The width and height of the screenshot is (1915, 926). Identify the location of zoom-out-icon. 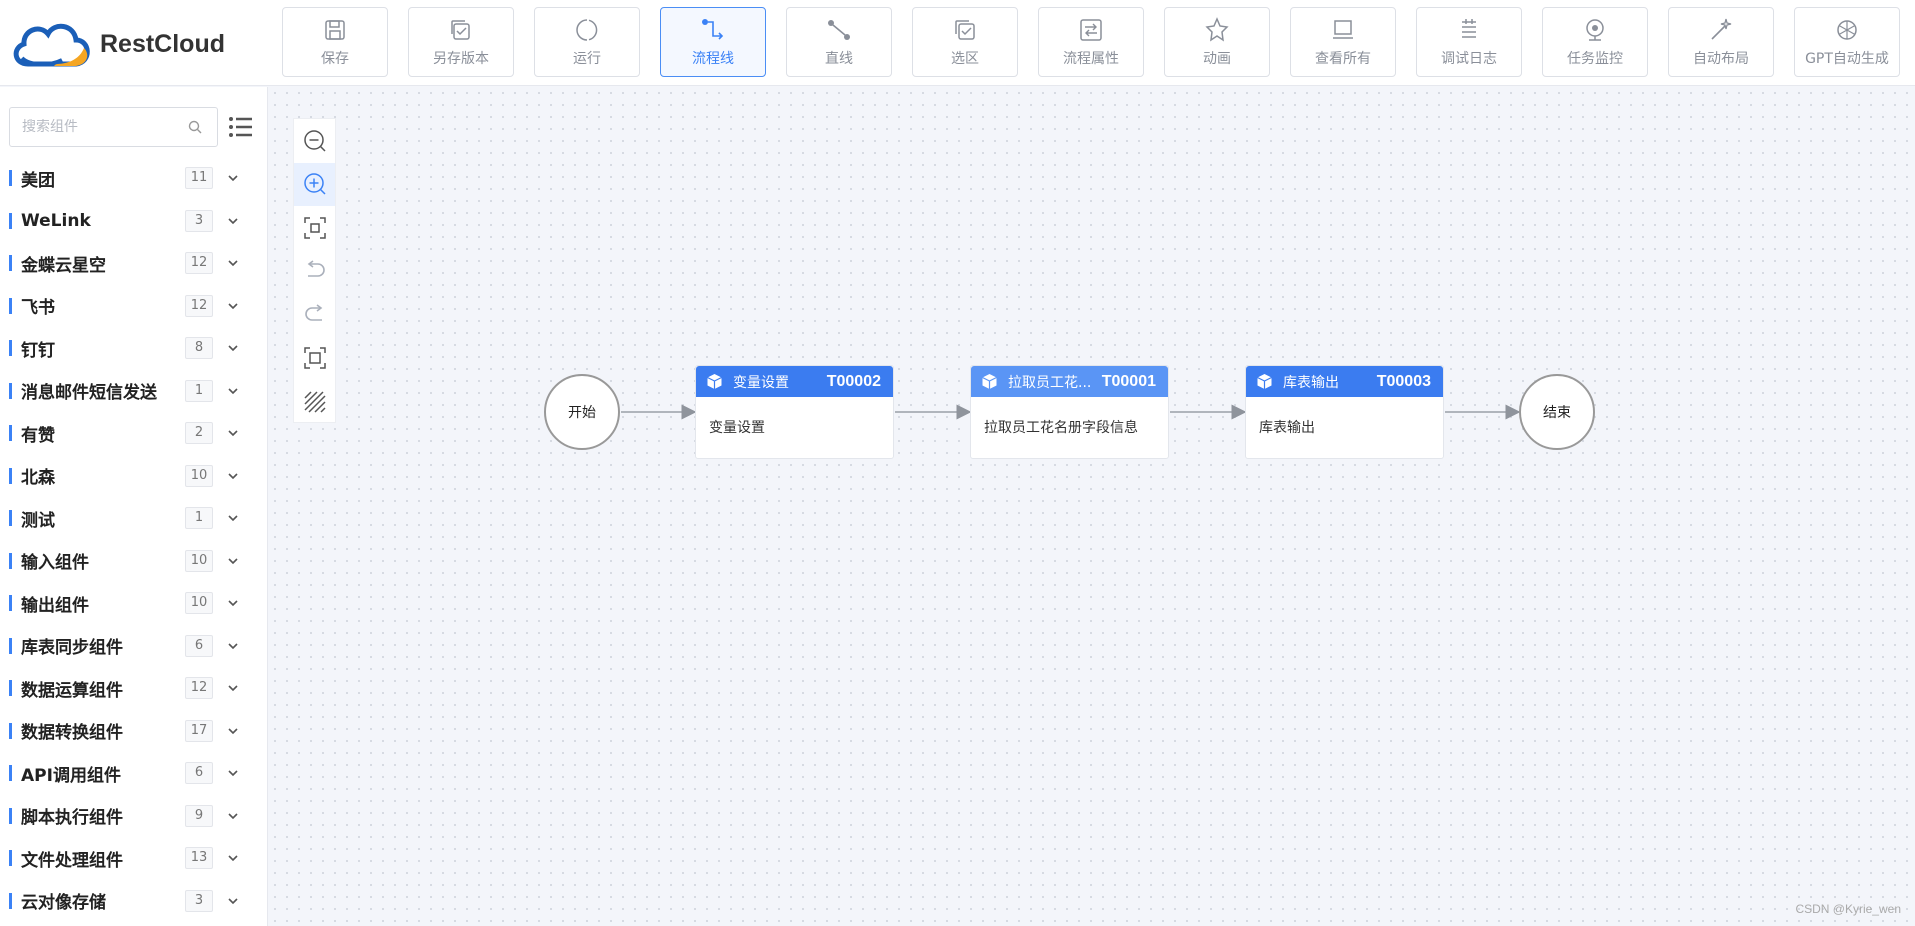
(314, 141).